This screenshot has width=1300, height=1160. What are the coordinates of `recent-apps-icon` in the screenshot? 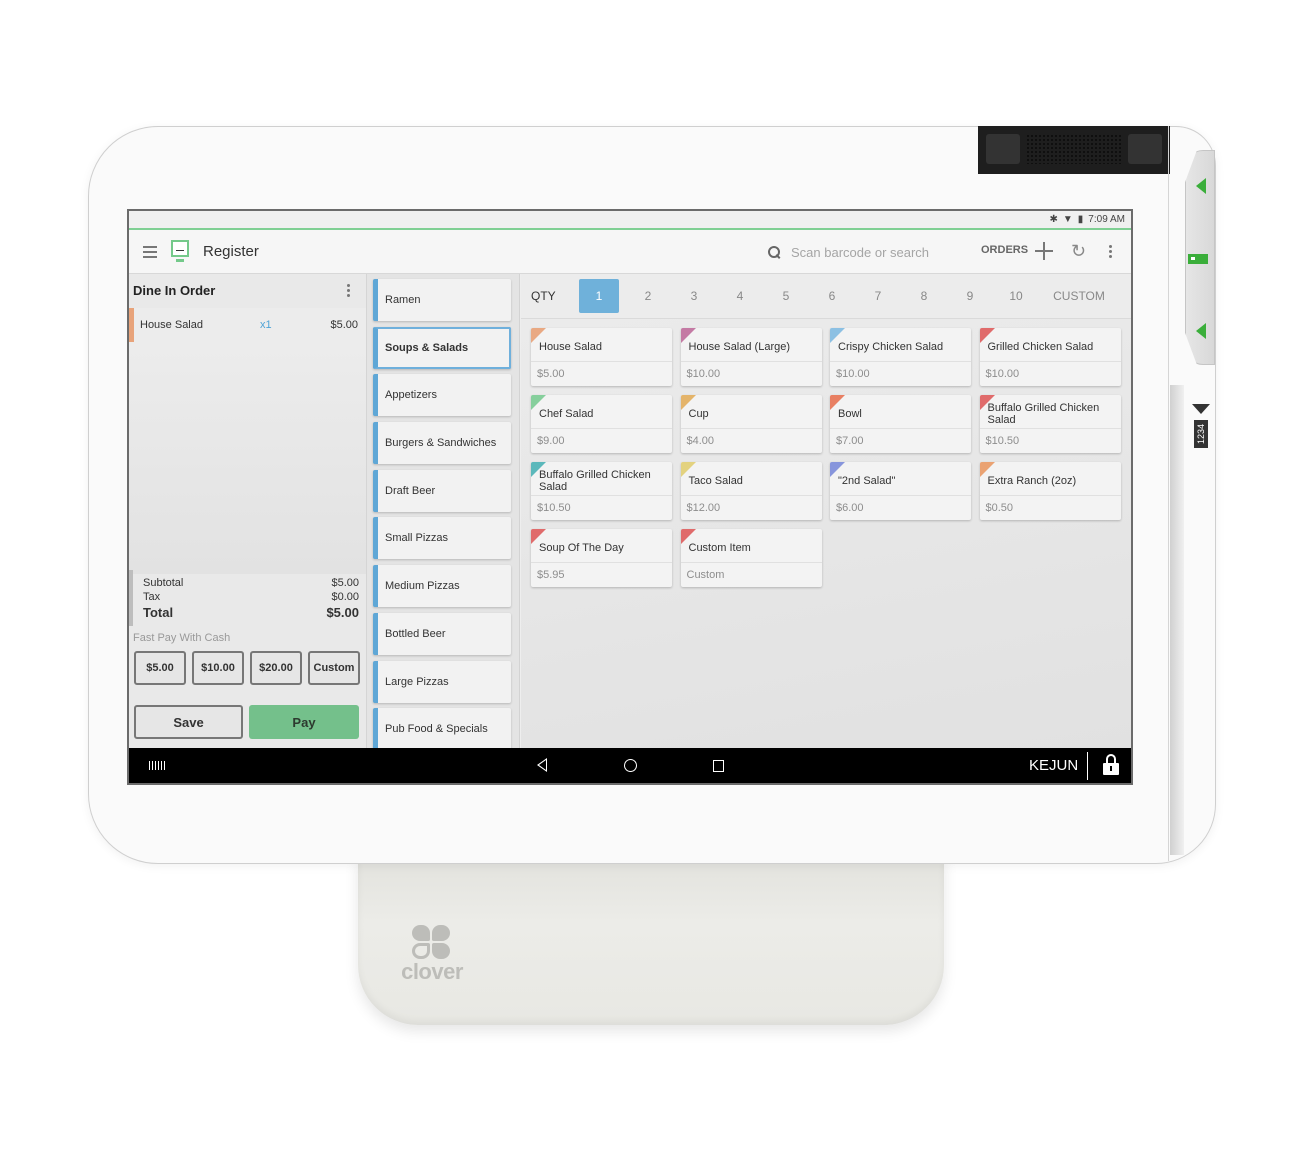 It's located at (718, 766).